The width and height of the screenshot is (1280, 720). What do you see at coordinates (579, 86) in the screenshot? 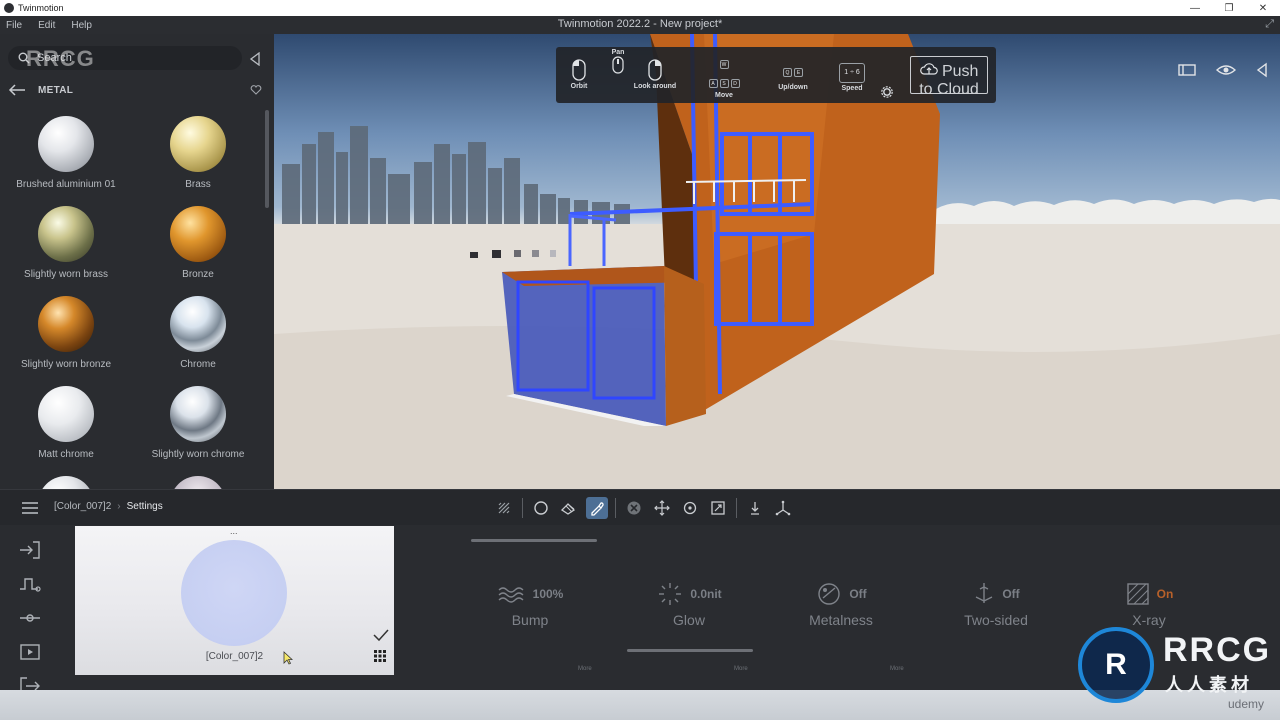
I see `orbit-label: Orbit` at bounding box center [579, 86].